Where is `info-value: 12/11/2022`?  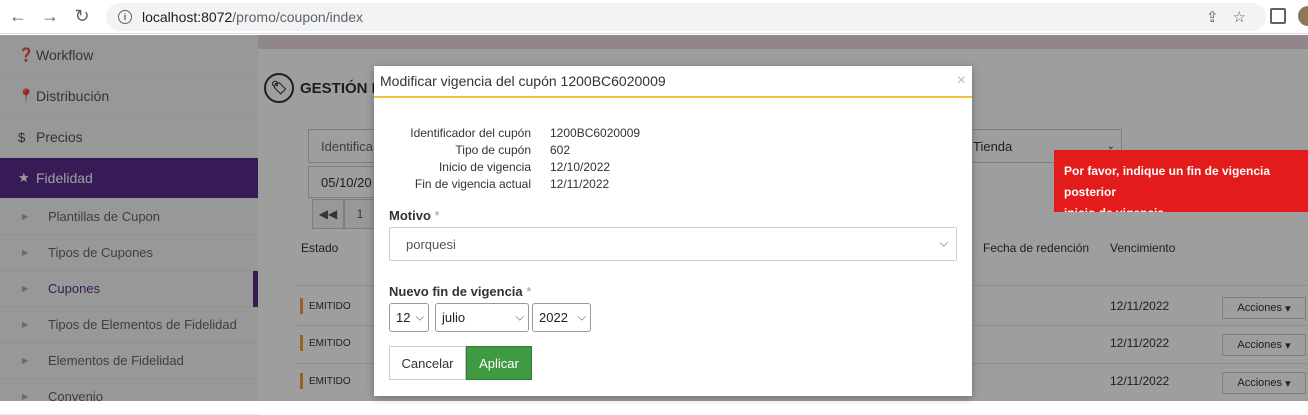
info-value: 12/11/2022 is located at coordinates (580, 184).